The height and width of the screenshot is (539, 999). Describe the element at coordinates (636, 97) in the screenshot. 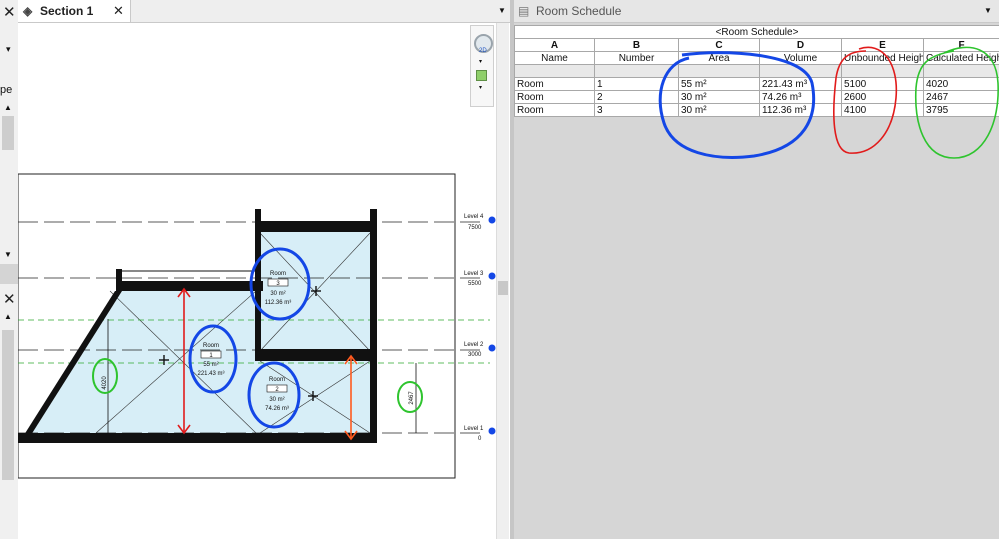

I see `table-cell: 2` at that location.